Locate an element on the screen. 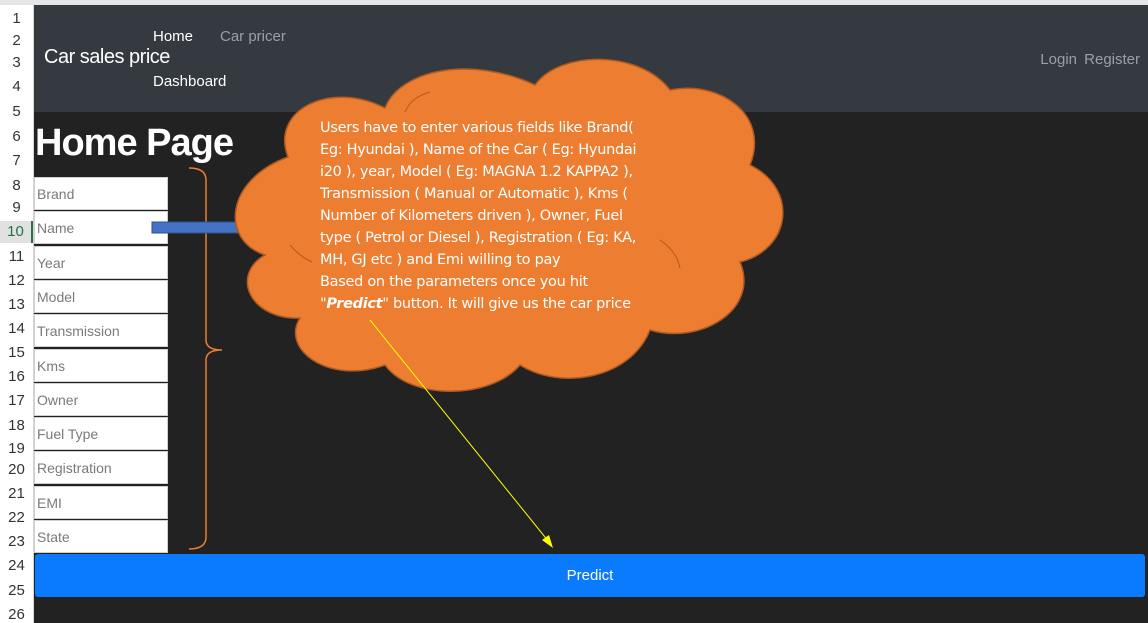 The image size is (1148, 623). row-header: 25 is located at coordinates (16, 591).